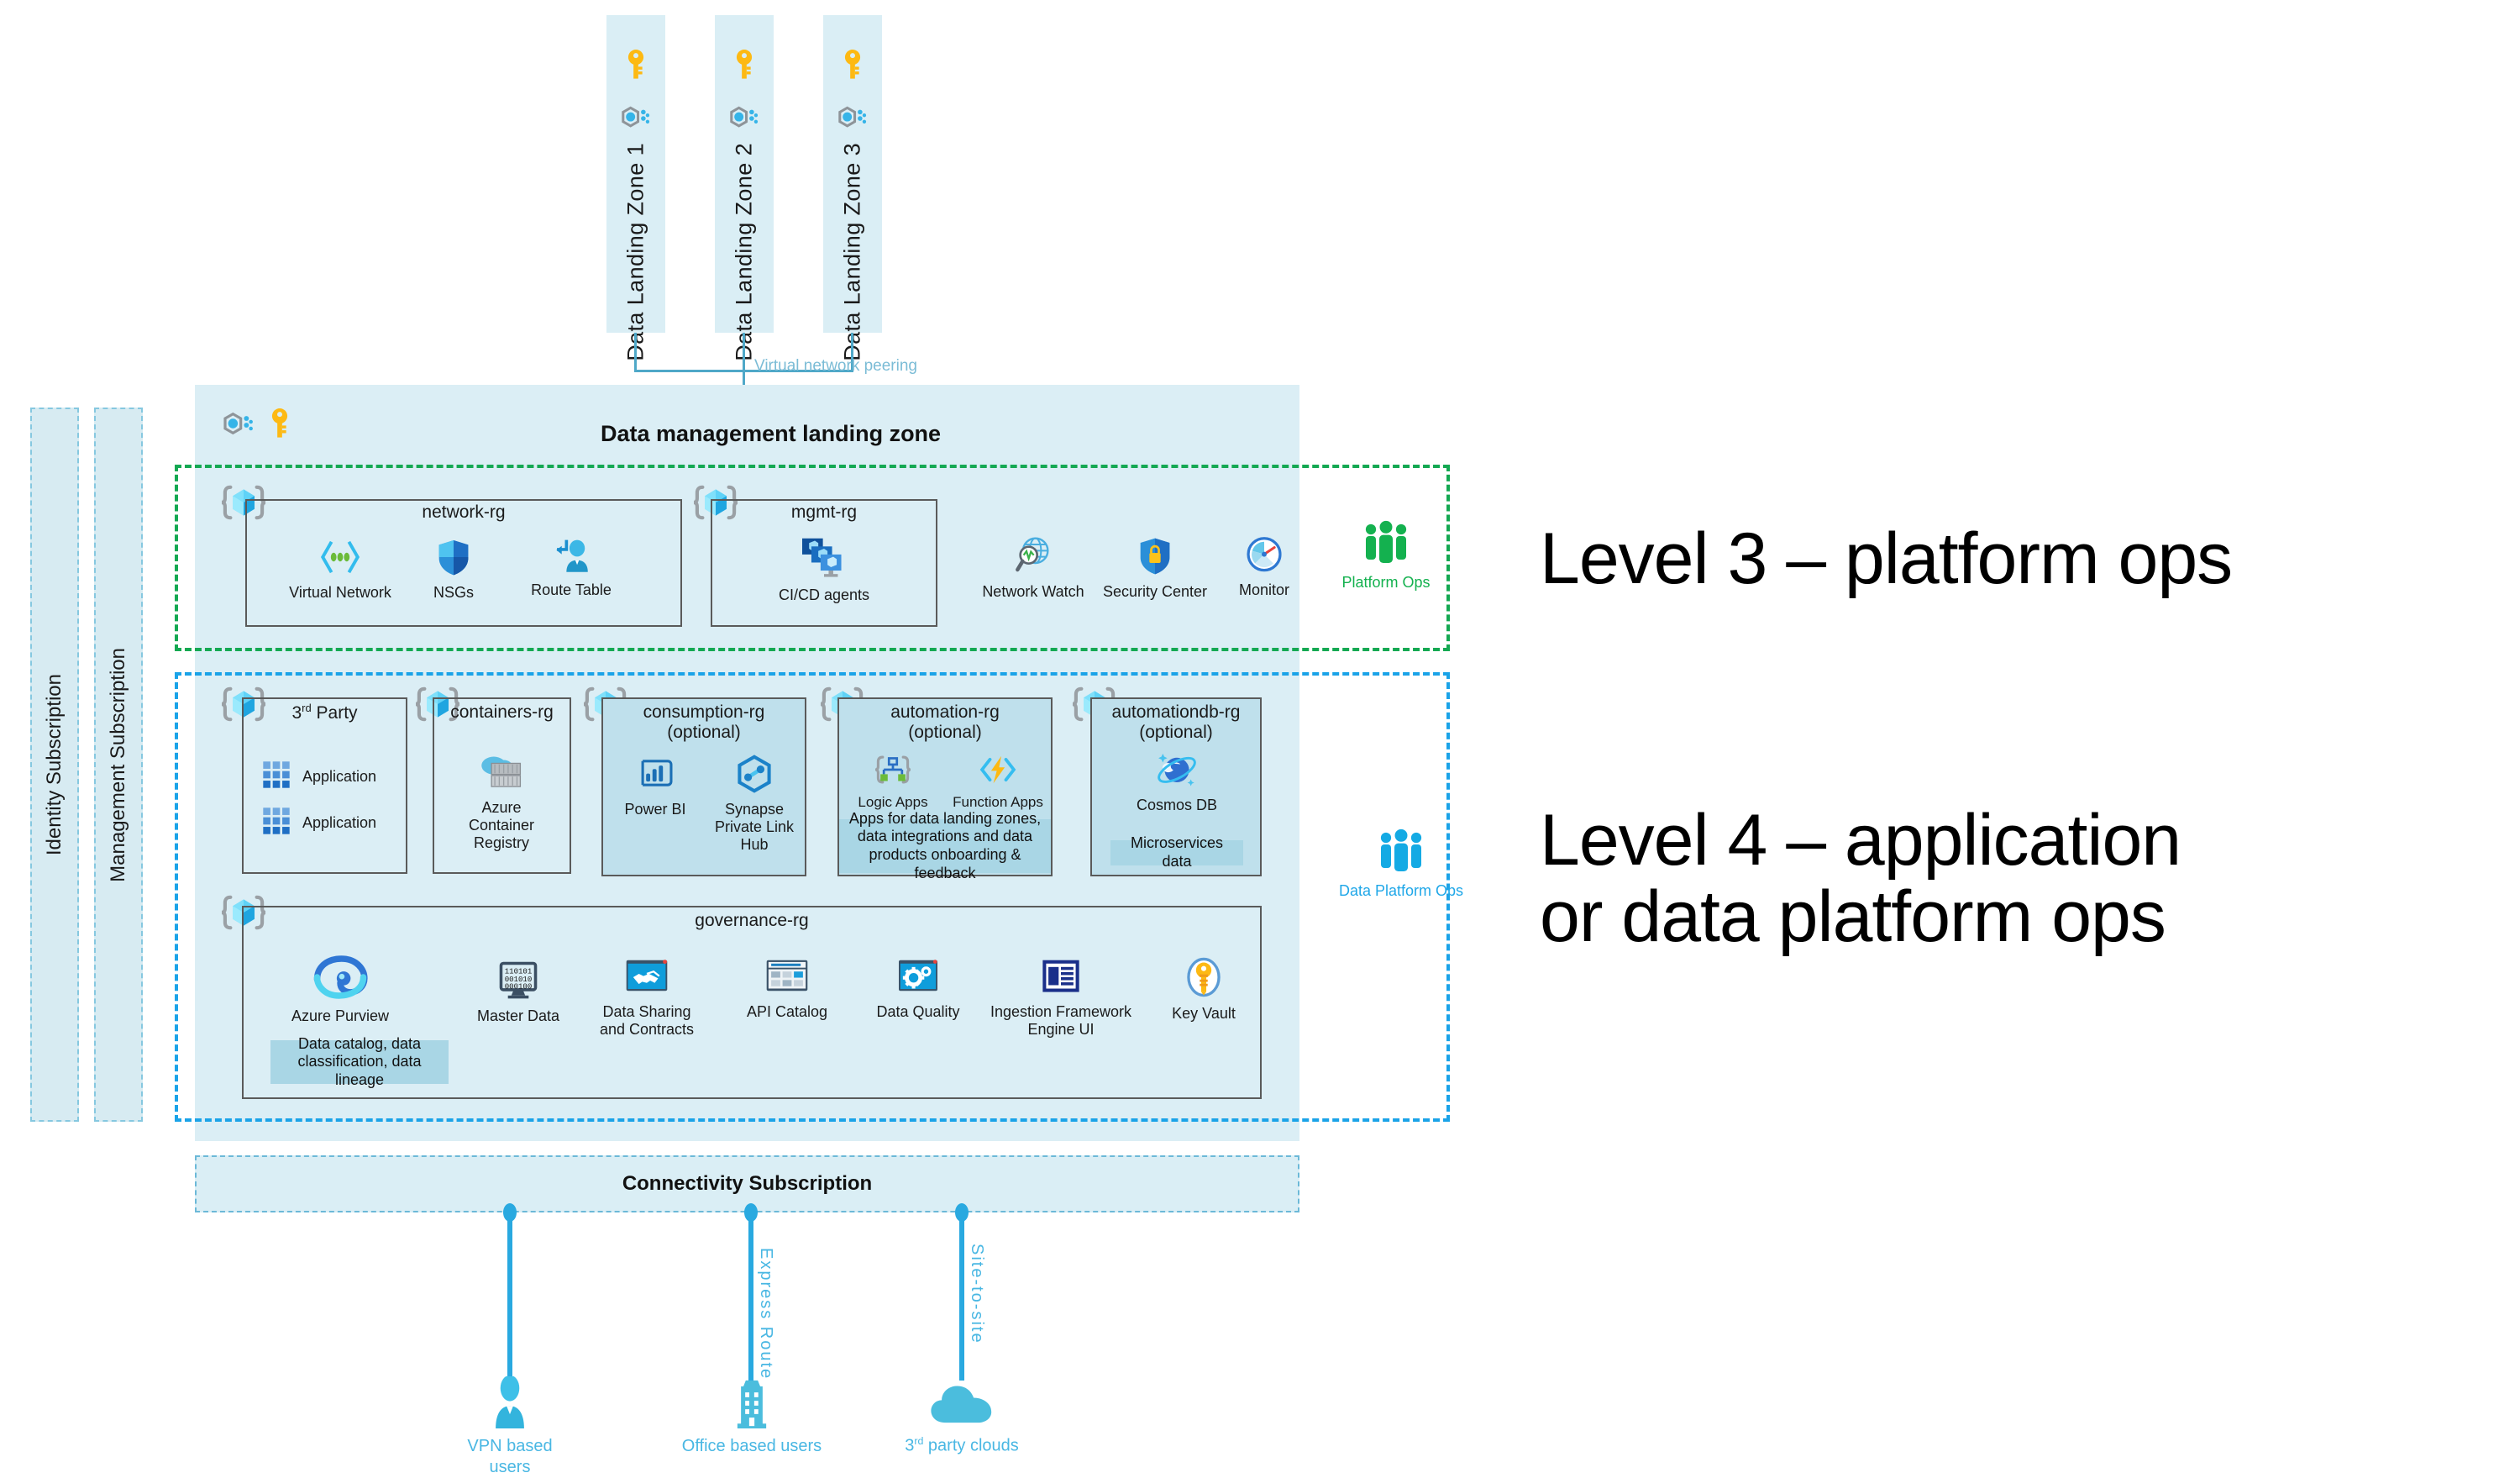  What do you see at coordinates (1204, 1014) in the screenshot?
I see `resource-key-vault-label: Key Vault` at bounding box center [1204, 1014].